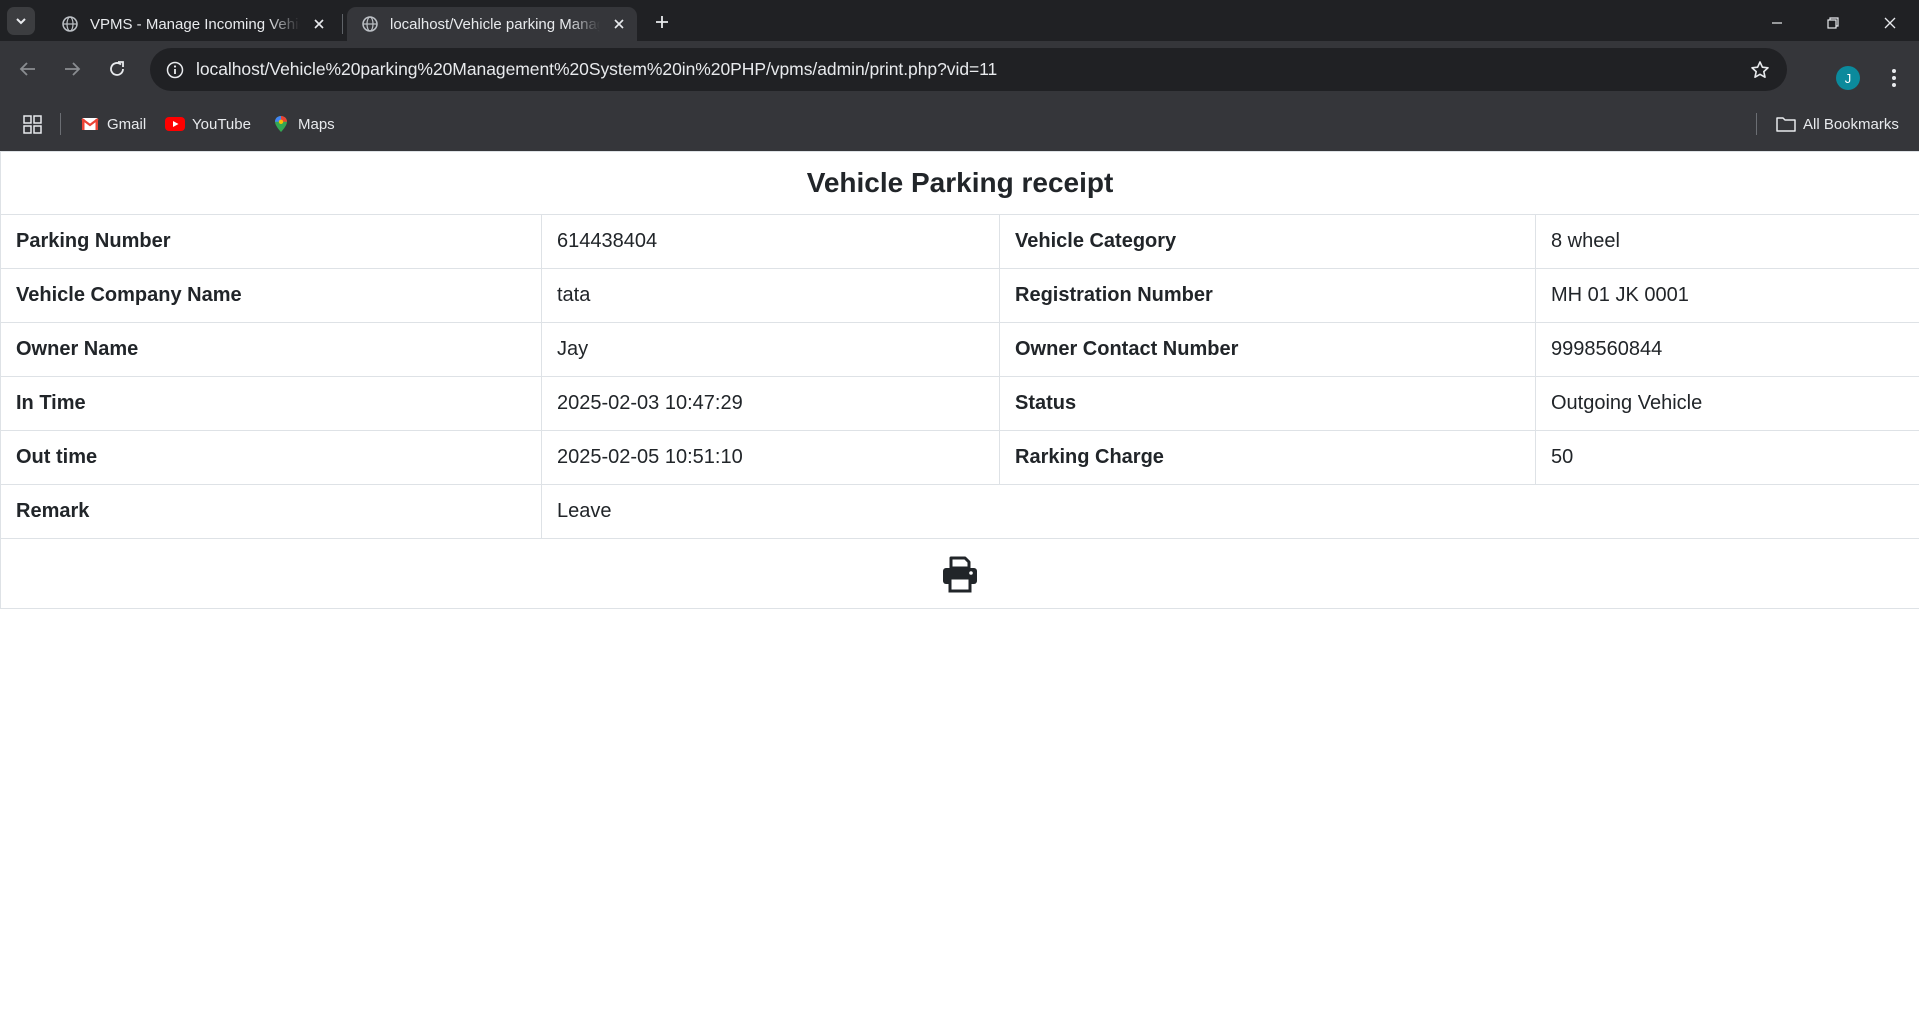  I want to click on bookmark-label: YouTube, so click(221, 124).